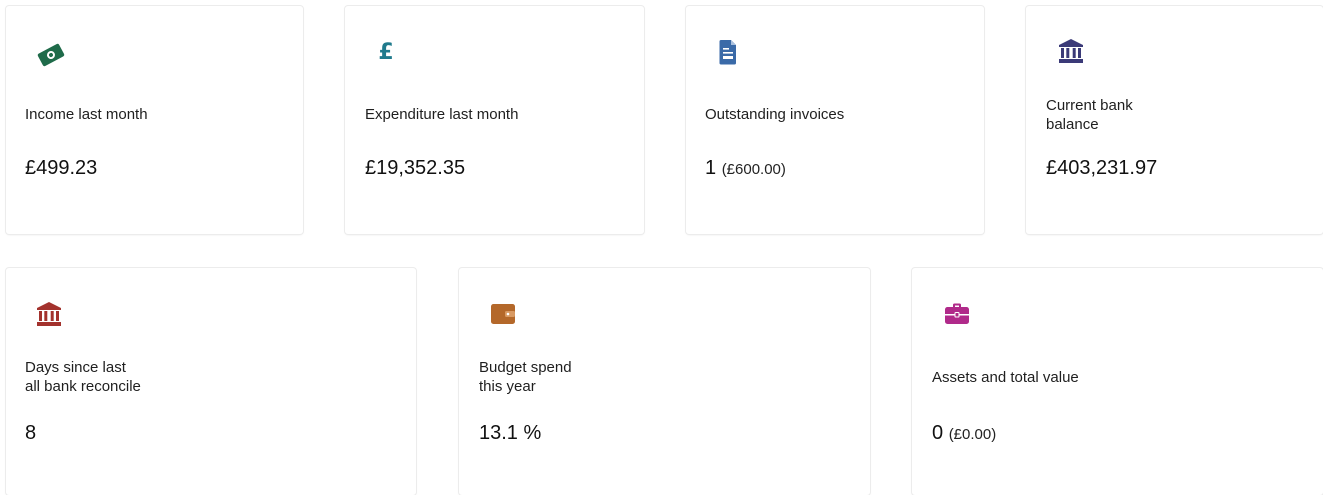 The image size is (1323, 495). I want to click on expenditure-card: £ Expenditure last month £19,352.35, so click(494, 120).